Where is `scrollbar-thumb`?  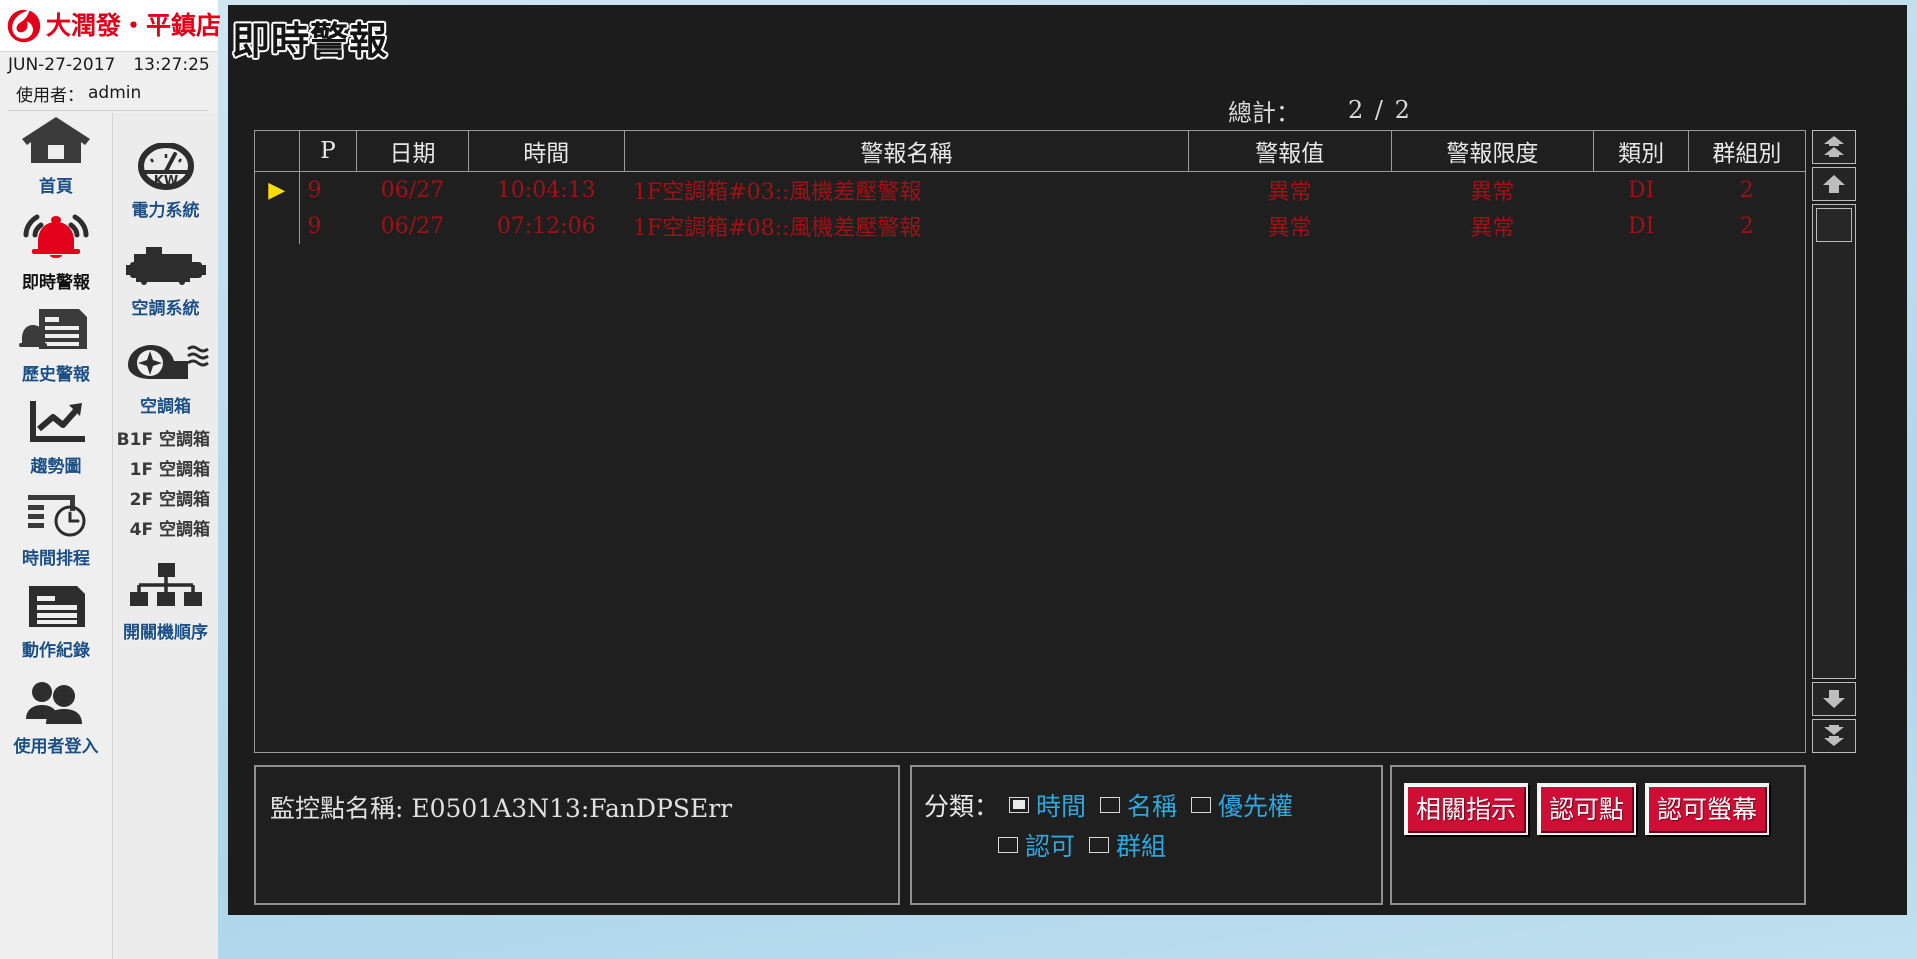
scrollbar-thumb is located at coordinates (1834, 225).